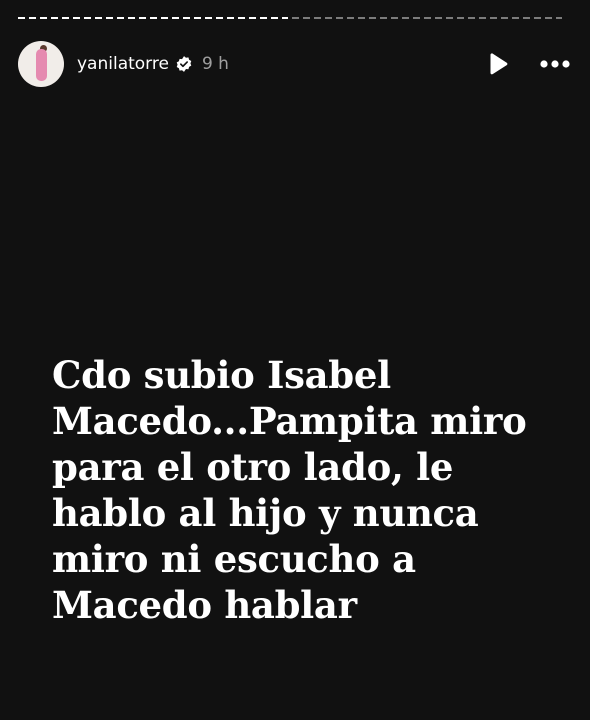 The height and width of the screenshot is (720, 590). I want to click on more-options-icon, so click(555, 64).